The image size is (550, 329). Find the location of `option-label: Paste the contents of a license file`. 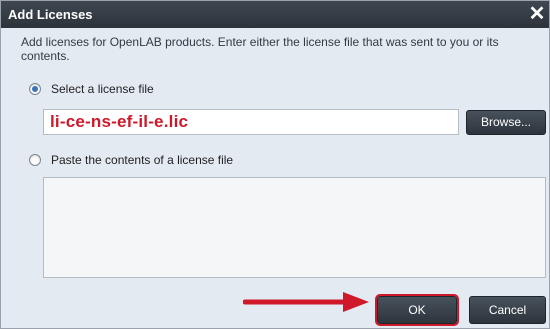

option-label: Paste the contents of a license file is located at coordinates (142, 160).